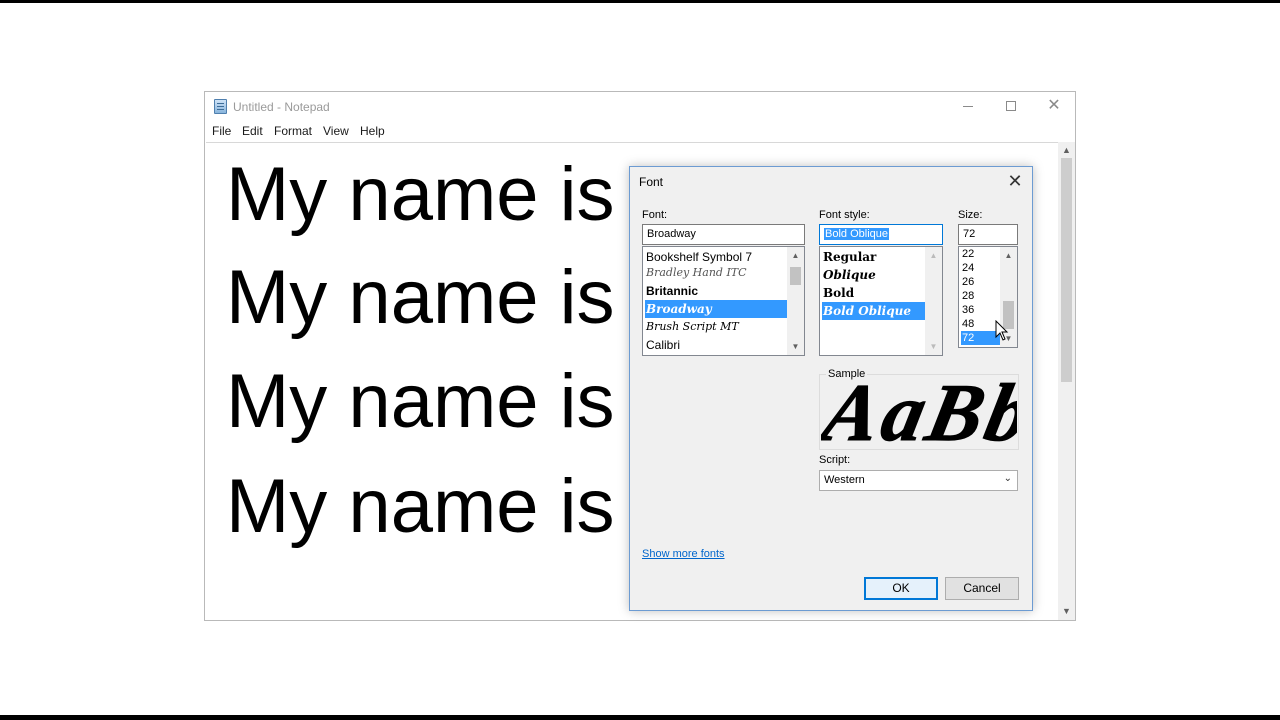  Describe the element at coordinates (640, 107) in the screenshot. I see `notepad-titlebar: Untitled - Notepad ✕` at that location.